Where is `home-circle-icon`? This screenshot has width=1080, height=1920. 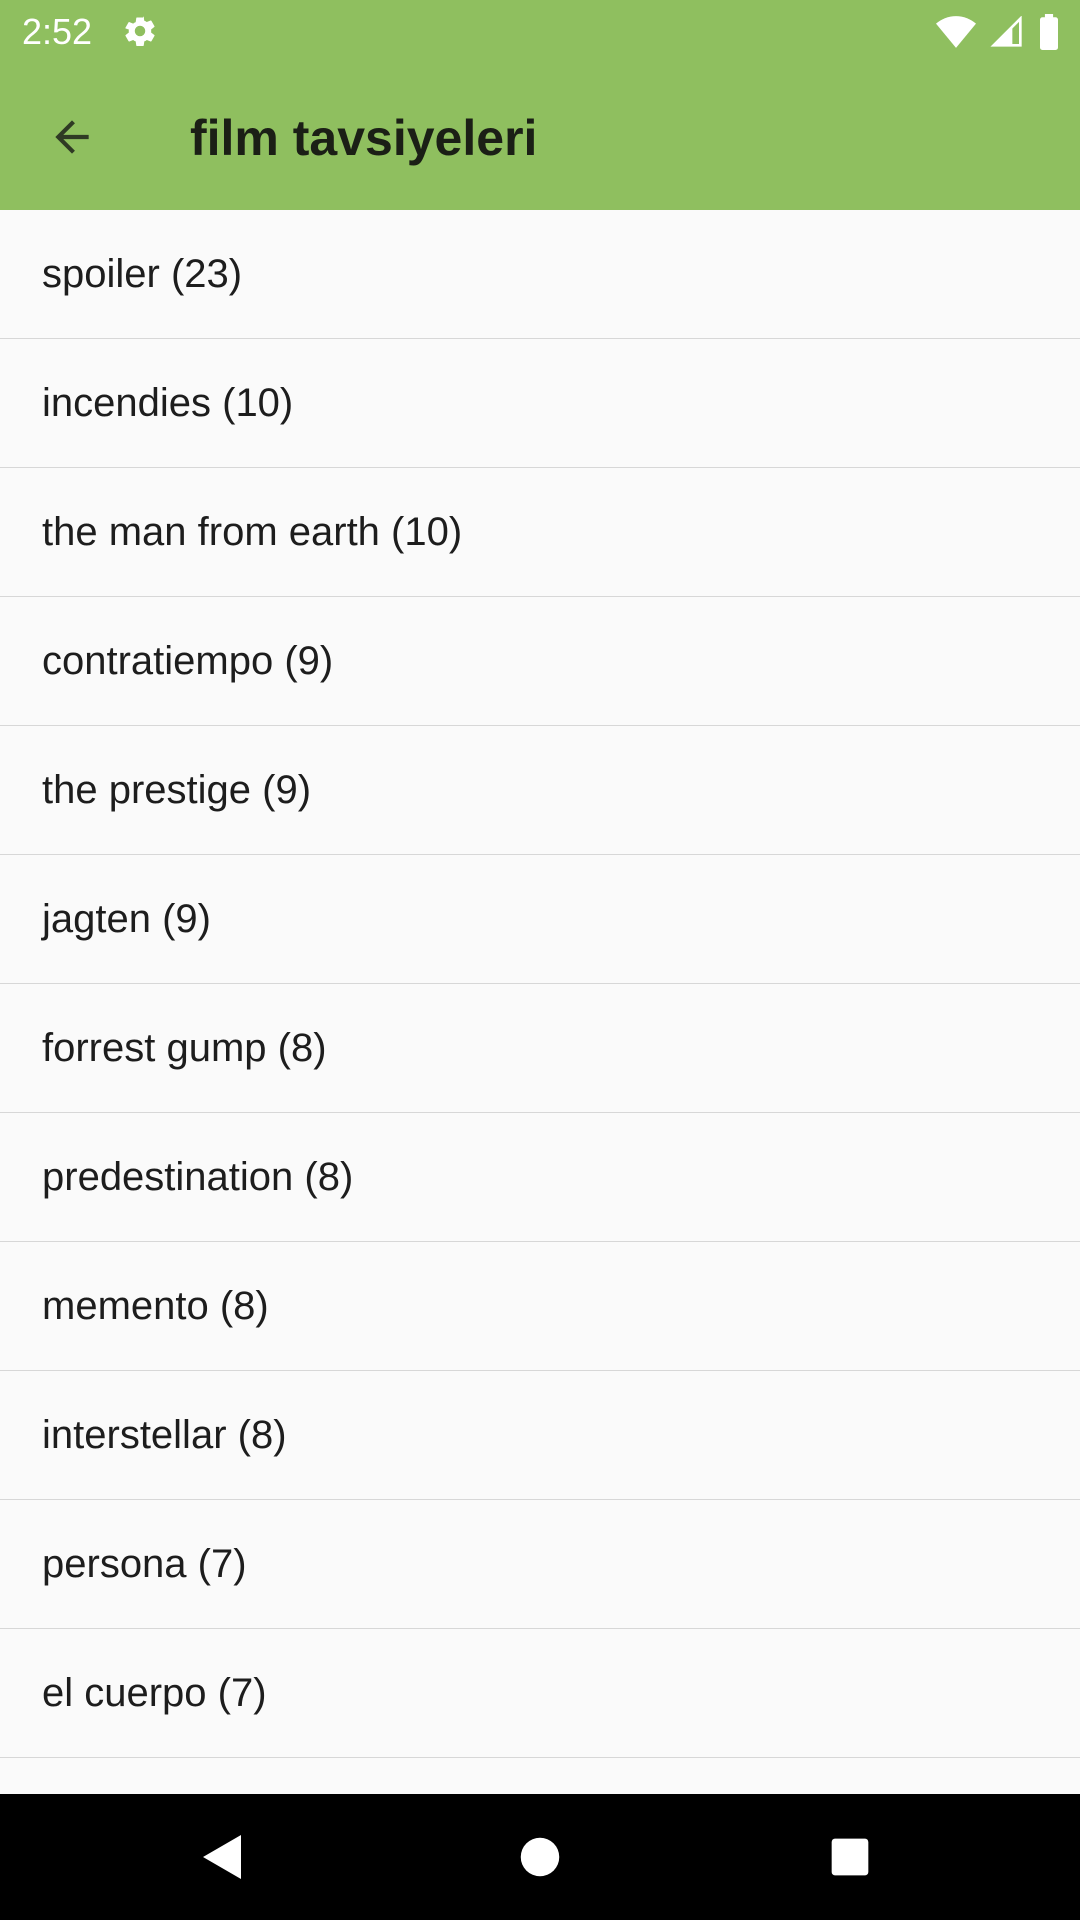
home-circle-icon is located at coordinates (540, 1857).